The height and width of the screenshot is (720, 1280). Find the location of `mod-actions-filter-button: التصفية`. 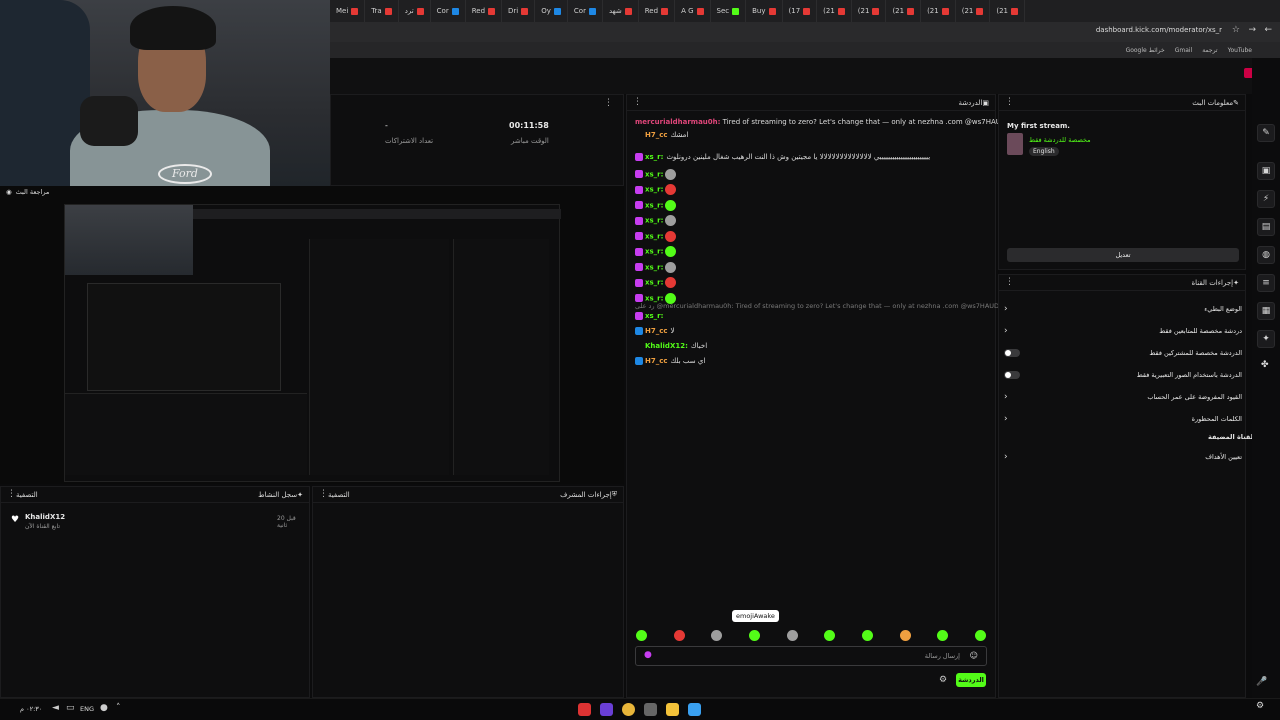

mod-actions-filter-button: التصفية is located at coordinates (339, 495).